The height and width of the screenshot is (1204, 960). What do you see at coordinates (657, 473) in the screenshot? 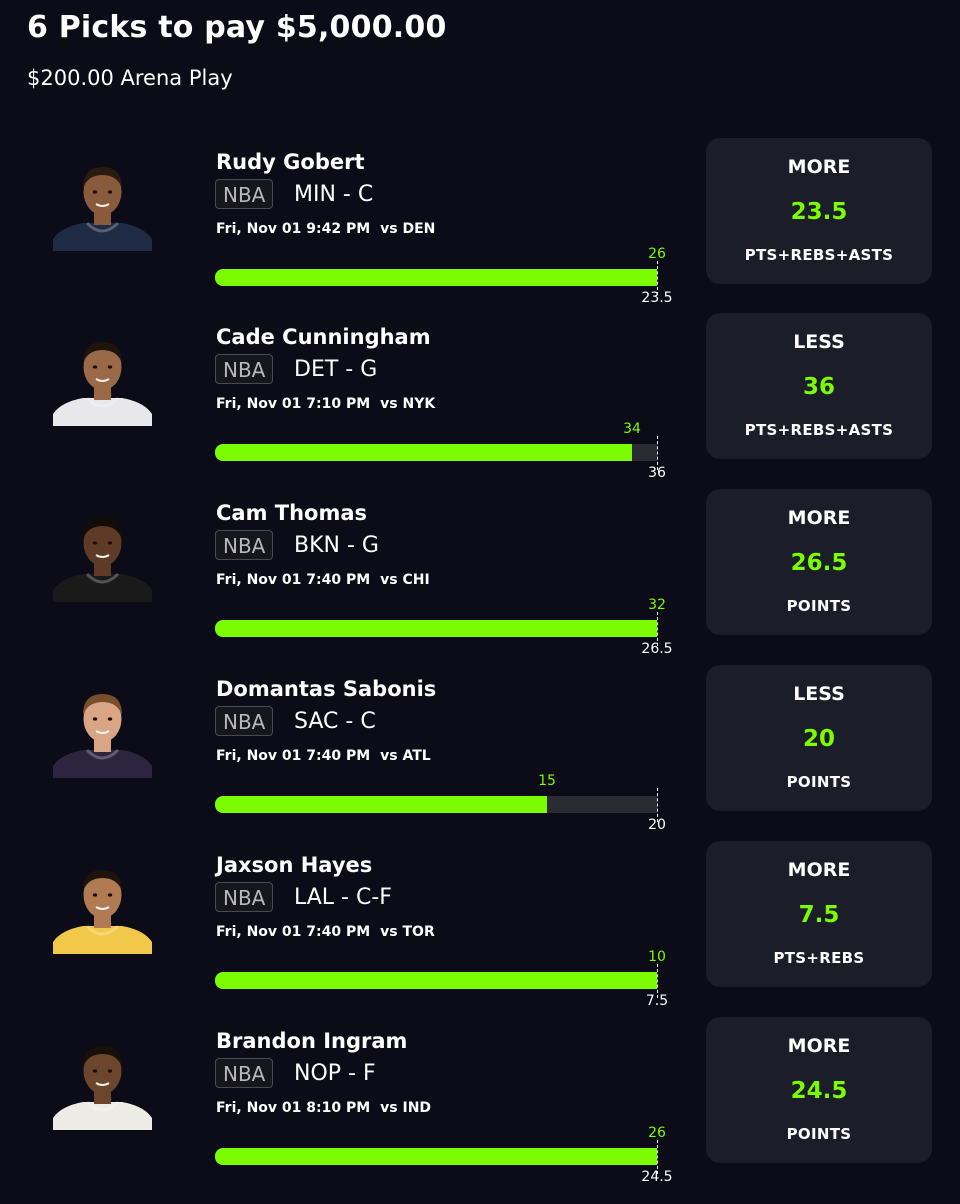
I see `target-value: 36` at bounding box center [657, 473].